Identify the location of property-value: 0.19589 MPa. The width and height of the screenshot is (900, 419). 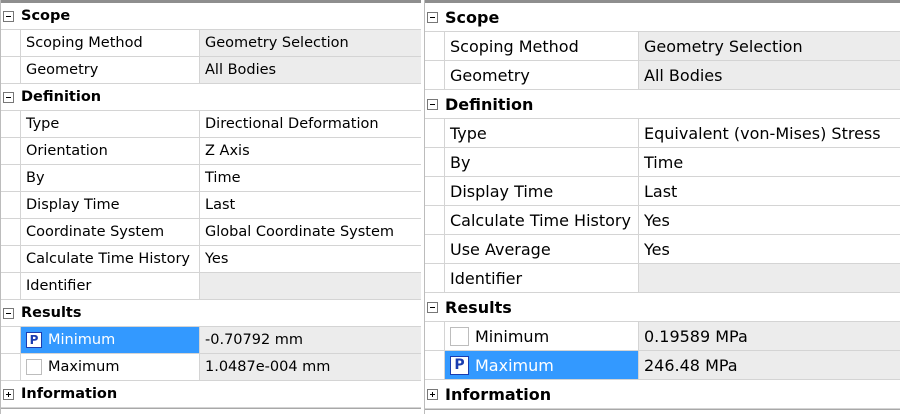
(769, 336).